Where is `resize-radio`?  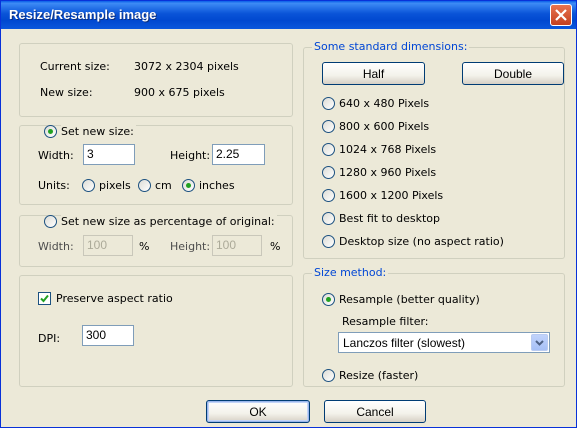 resize-radio is located at coordinates (328, 375).